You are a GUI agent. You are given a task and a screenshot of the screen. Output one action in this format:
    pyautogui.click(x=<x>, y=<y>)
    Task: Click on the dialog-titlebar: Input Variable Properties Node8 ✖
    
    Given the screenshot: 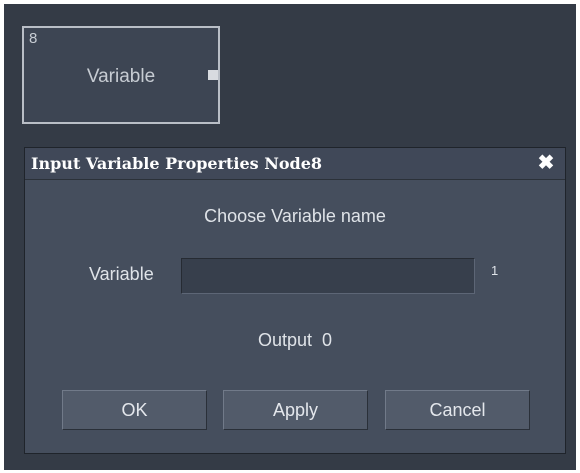 What is the action you would take?
    pyautogui.click(x=295, y=164)
    